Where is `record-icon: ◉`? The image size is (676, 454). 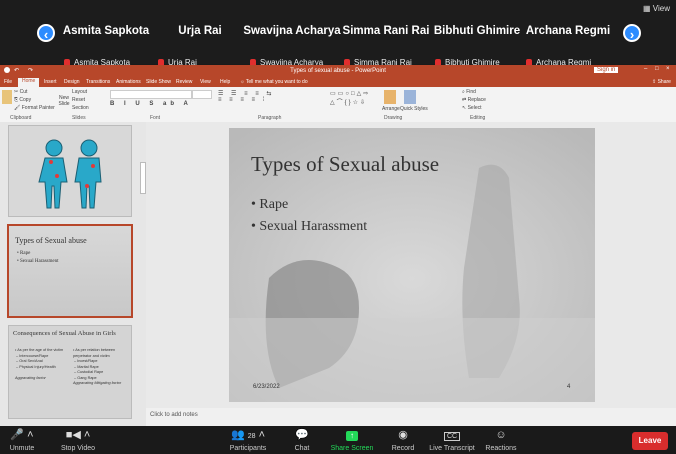 record-icon: ◉ is located at coordinates (403, 435).